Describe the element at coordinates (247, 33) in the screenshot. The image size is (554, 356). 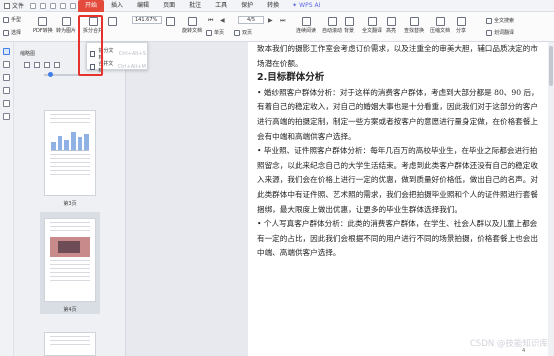
I see `double-page-label: 双页` at that location.